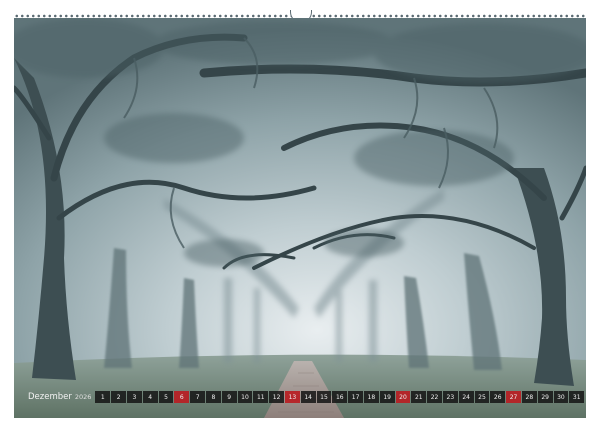 The height and width of the screenshot is (432, 600). I want to click on day-cell: 25, so click(482, 397).